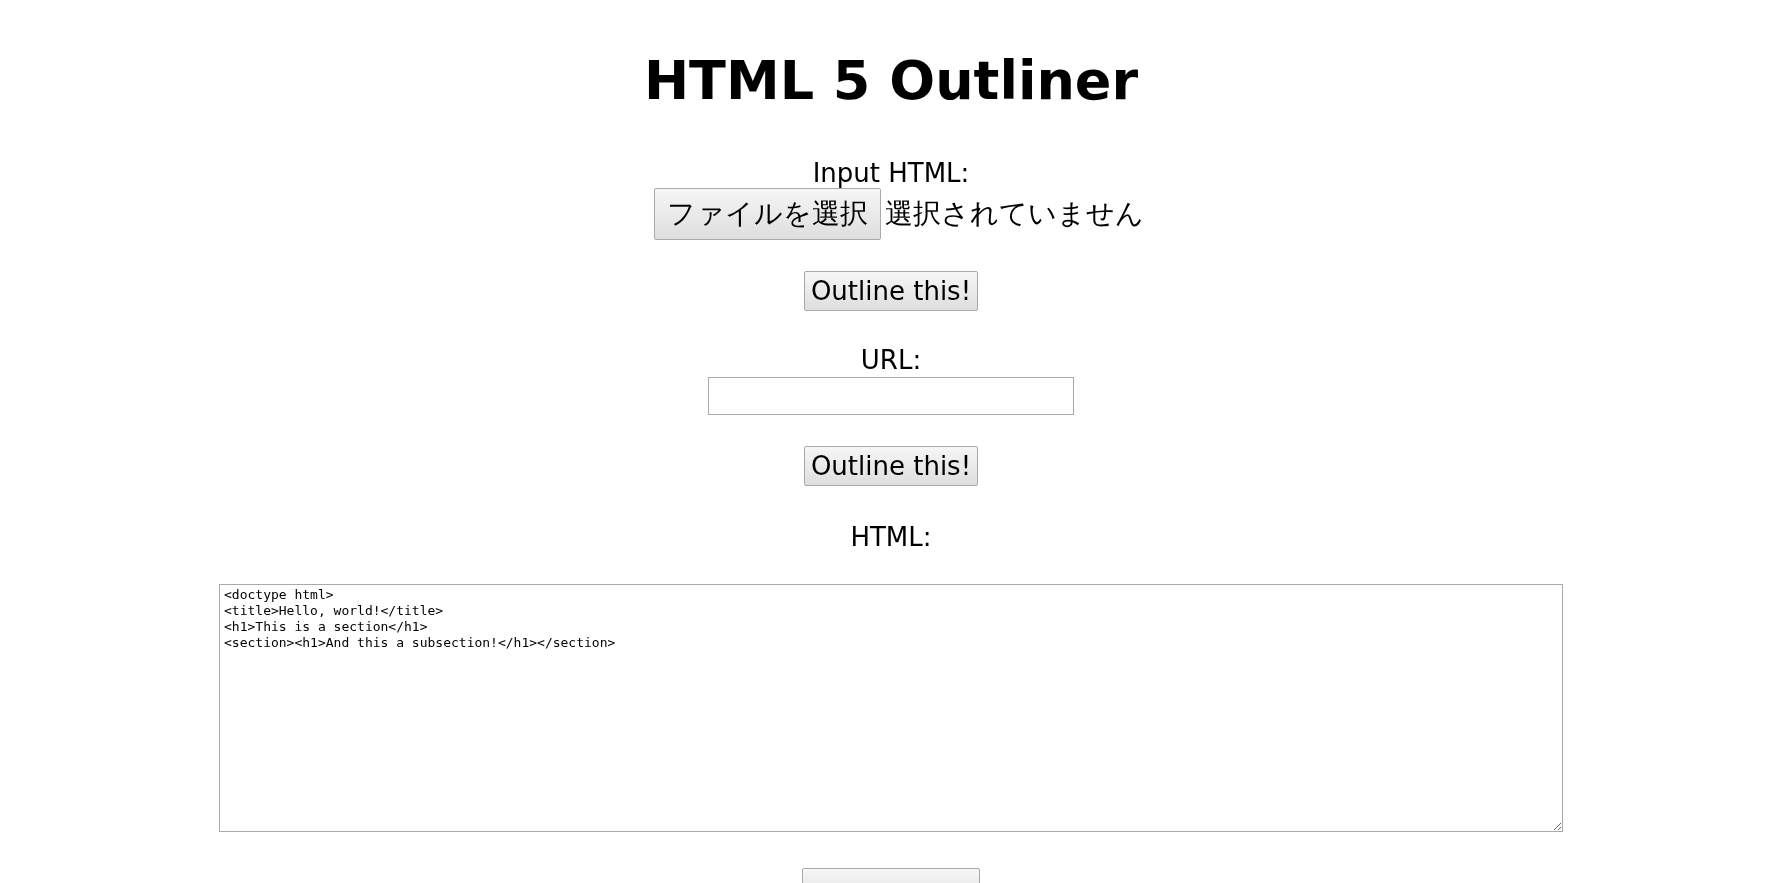  Describe the element at coordinates (891, 537) in the screenshot. I see `html-label: HTML:` at that location.